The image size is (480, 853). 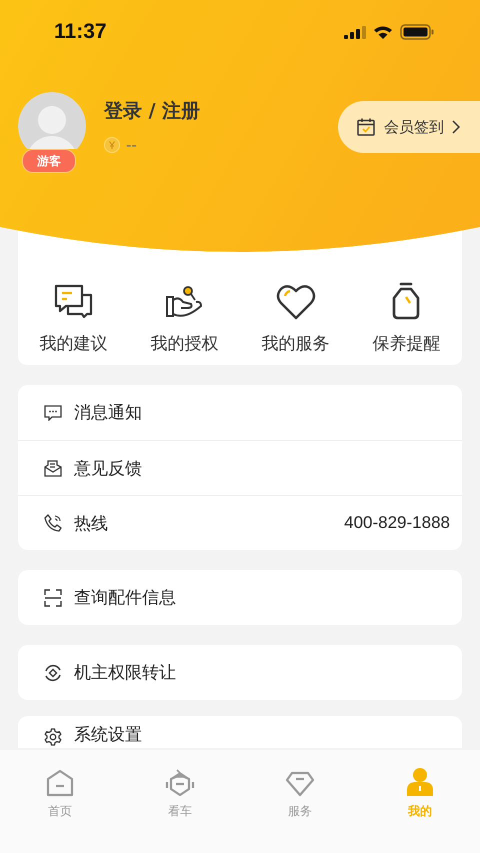 What do you see at coordinates (53, 737) in the screenshot?
I see `settings-icon` at bounding box center [53, 737].